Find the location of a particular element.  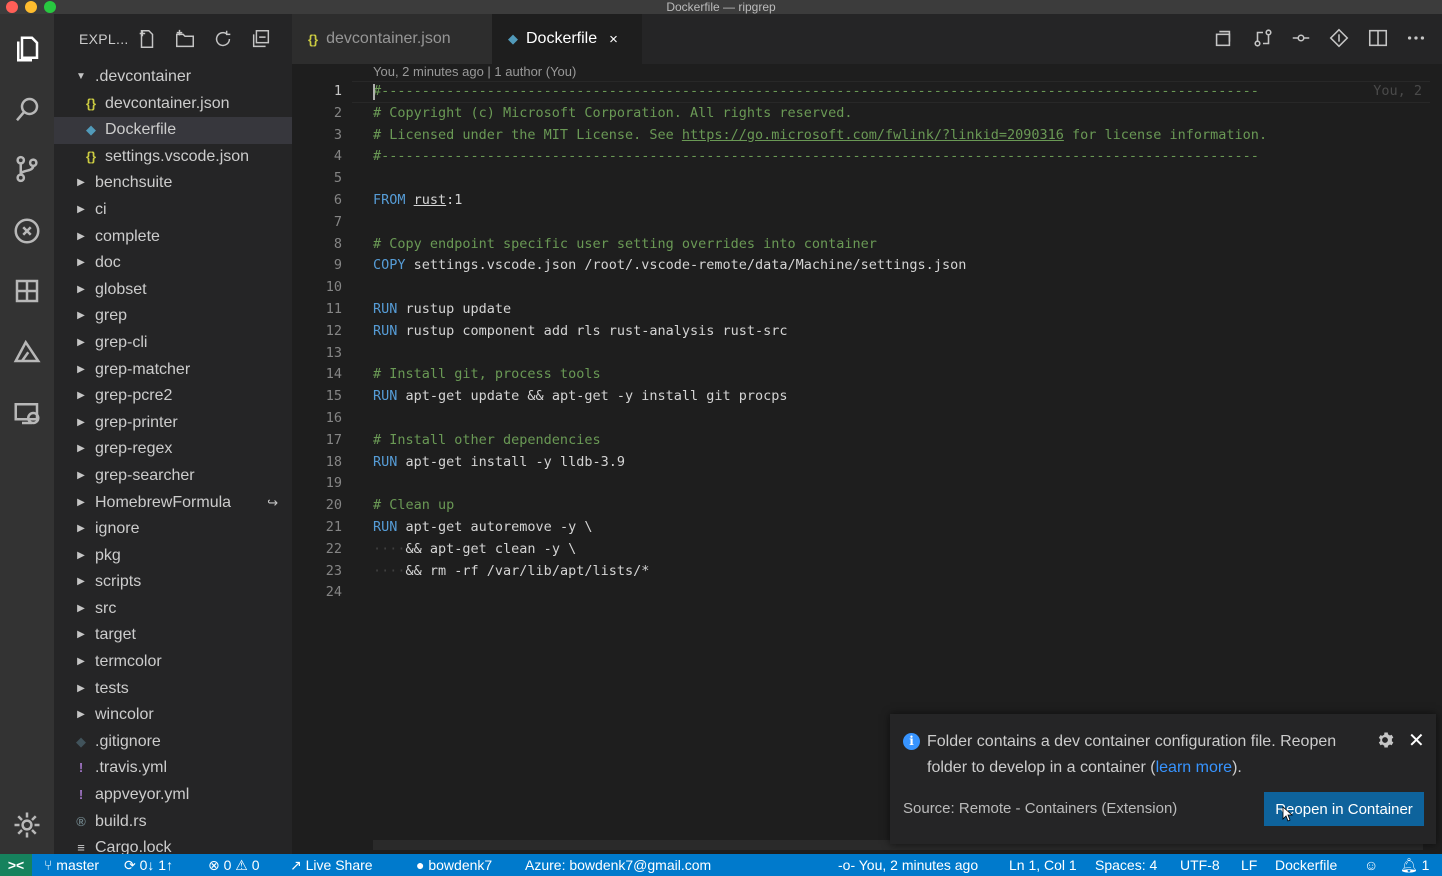

extensions-icon is located at coordinates (27, 291).